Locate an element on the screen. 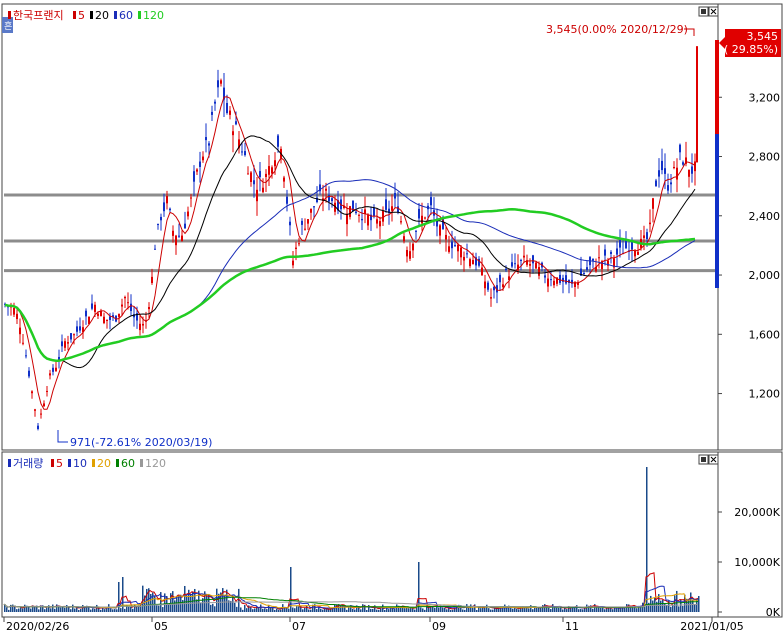 The height and width of the screenshot is (635, 784). price-axis-frame is located at coordinates (750, 227).